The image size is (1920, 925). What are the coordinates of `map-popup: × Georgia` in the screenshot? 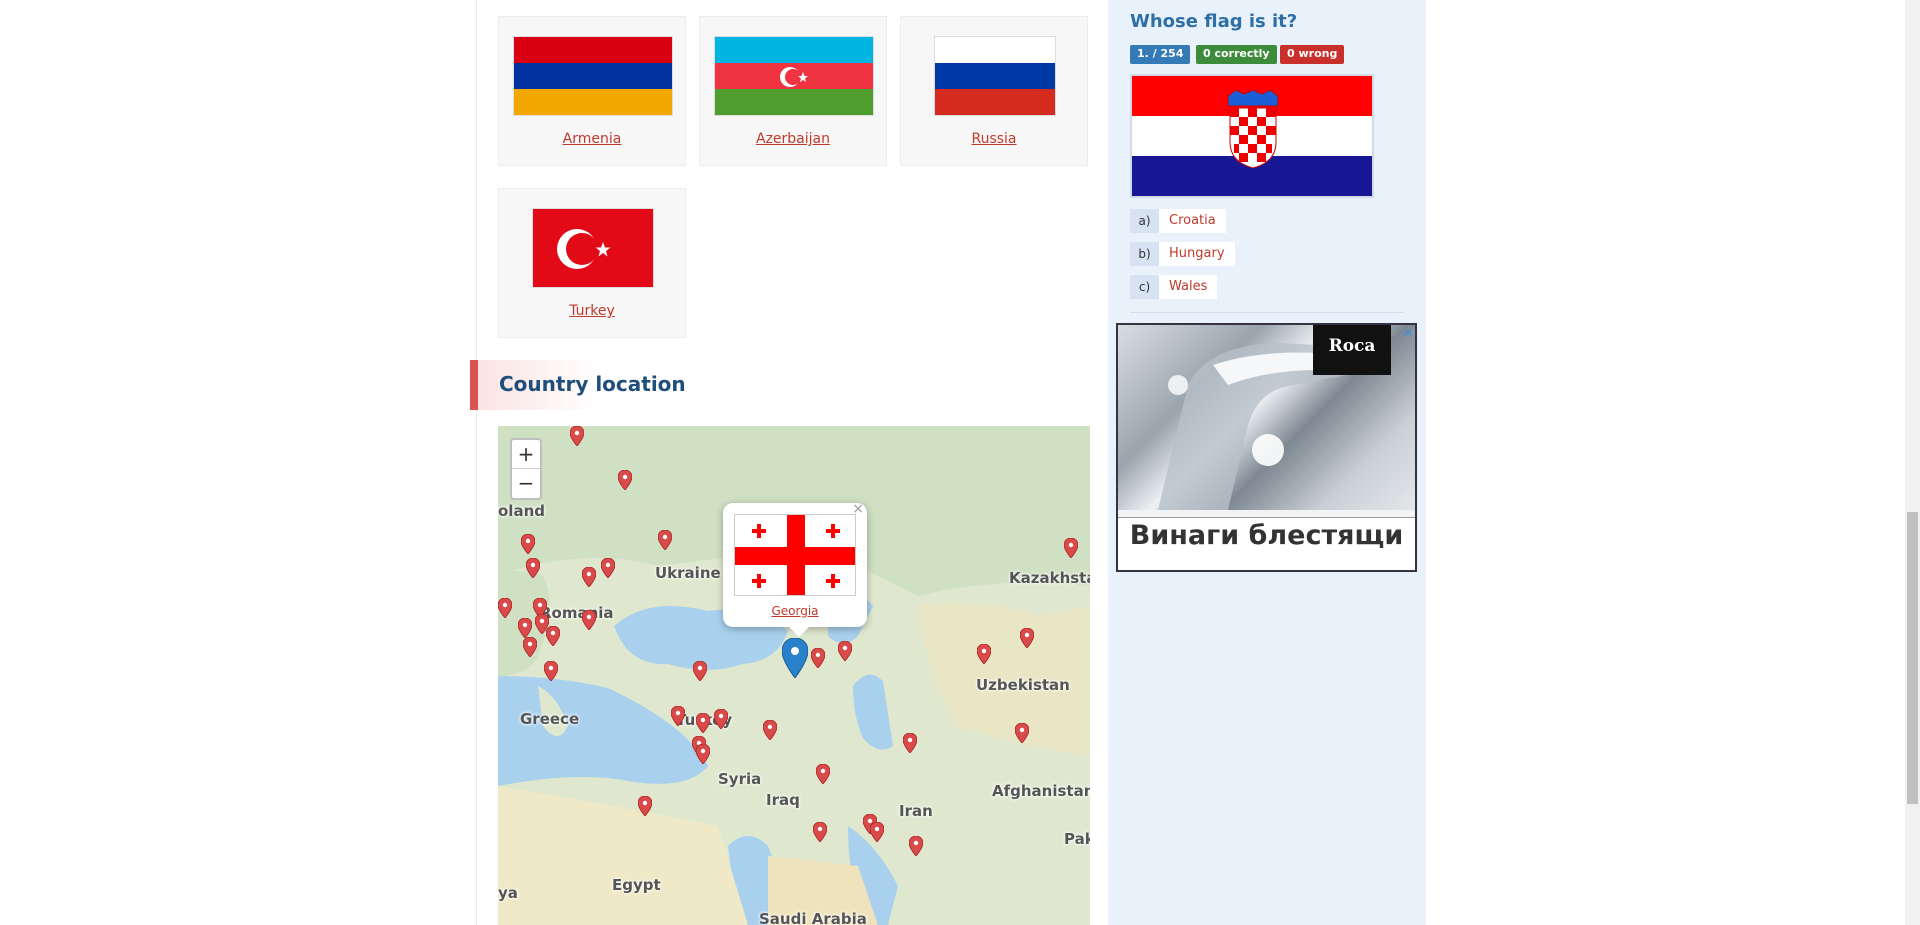 It's located at (795, 569).